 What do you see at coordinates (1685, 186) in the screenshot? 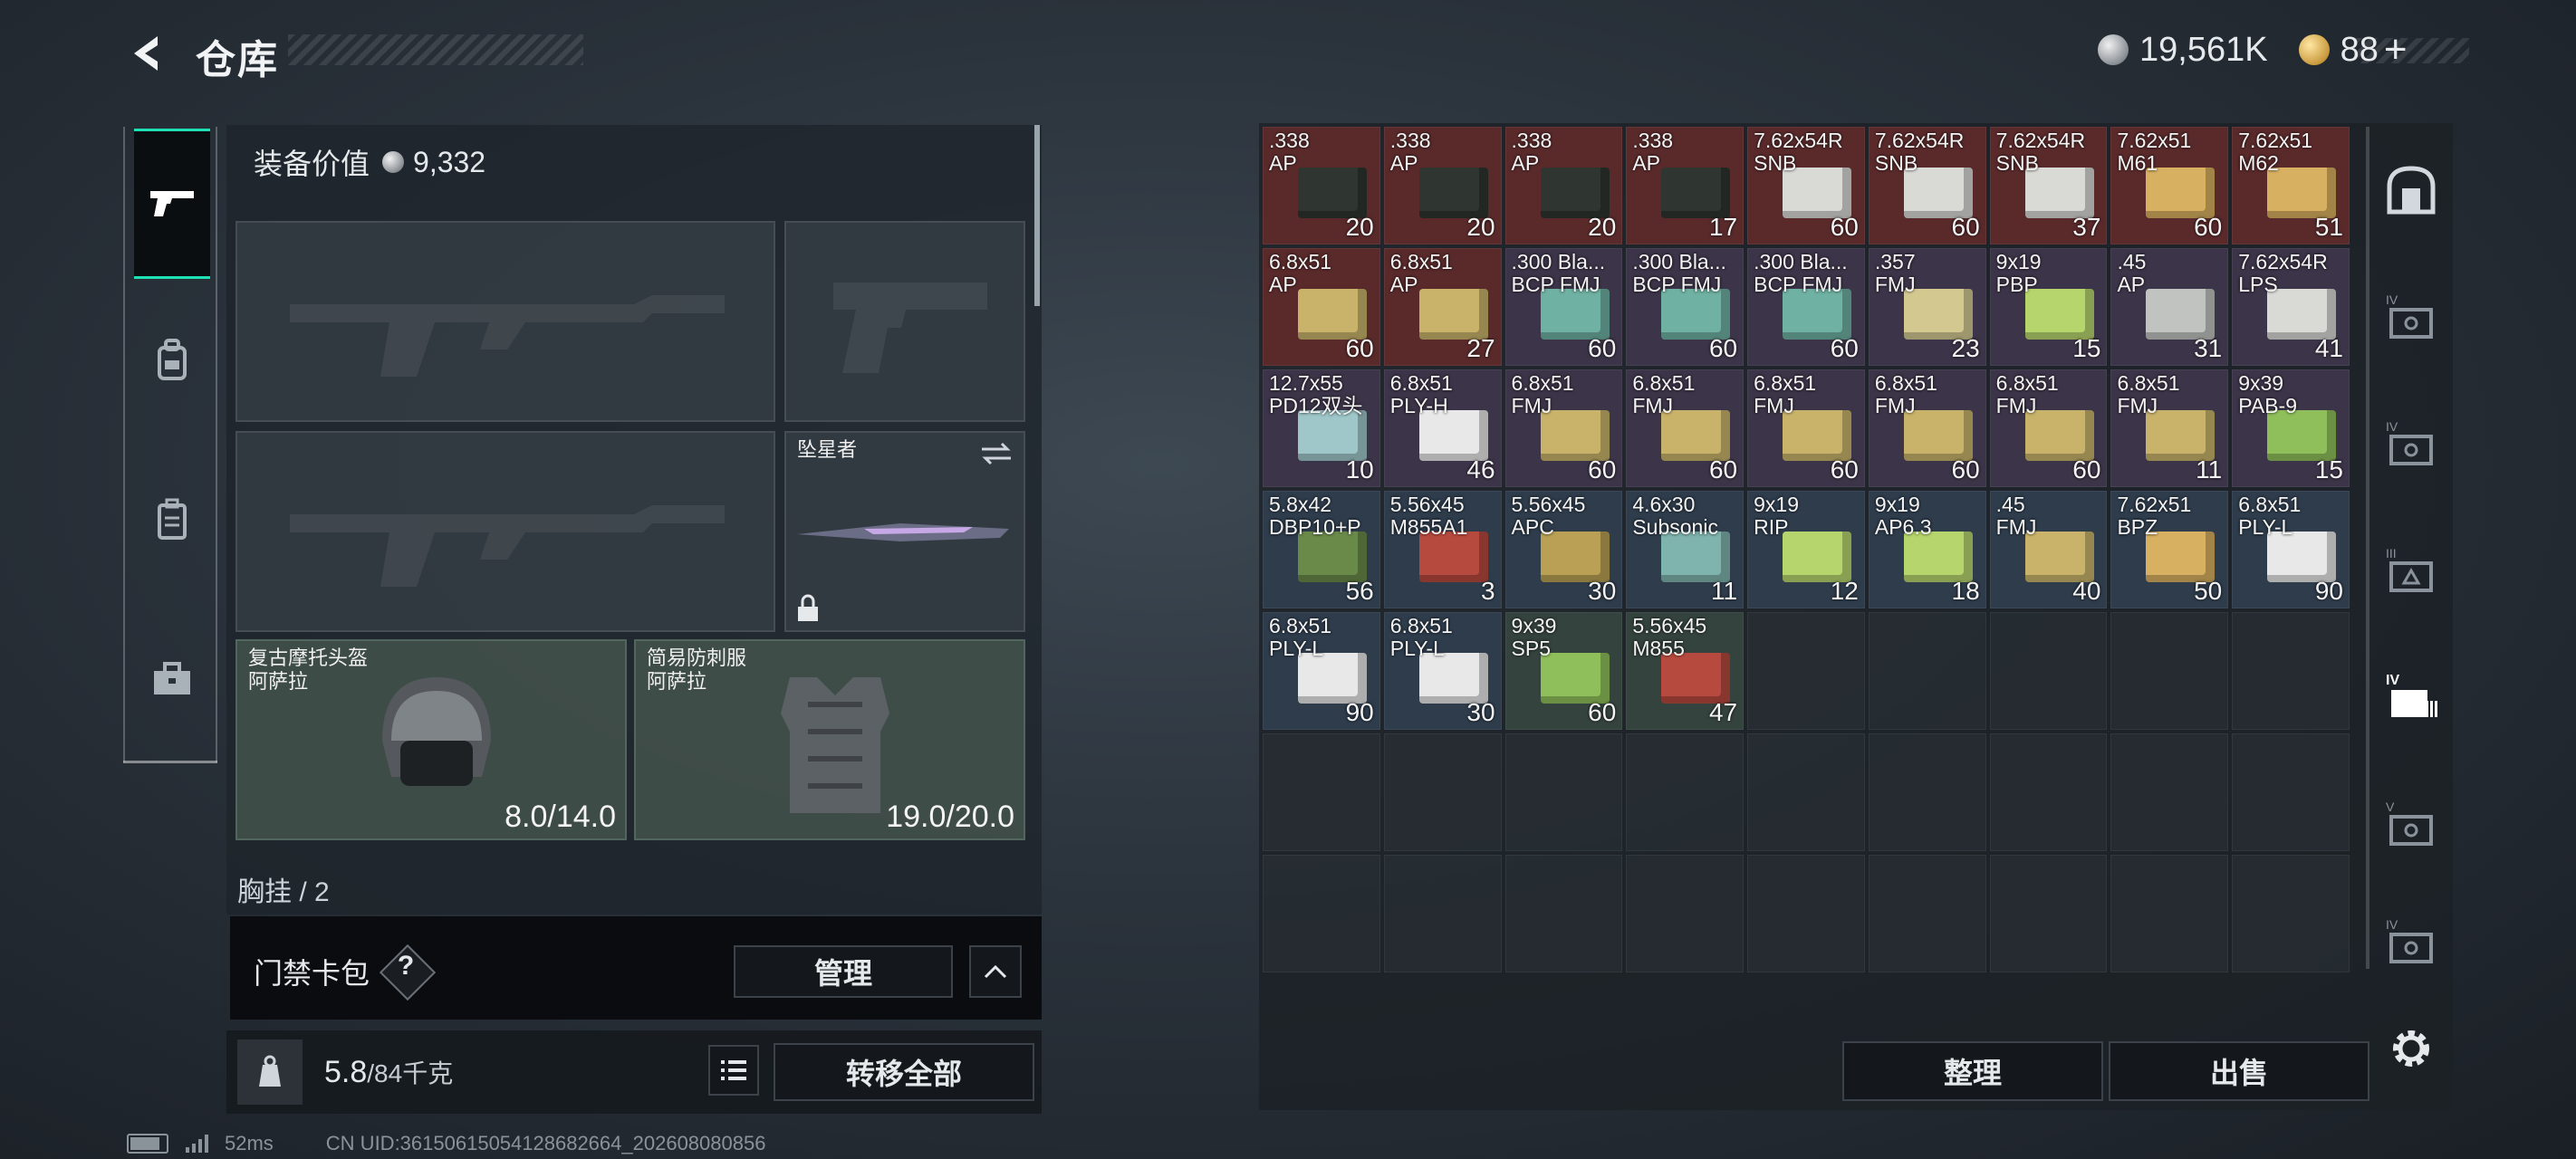
I see `inventory-item: .338 AP 17` at bounding box center [1685, 186].